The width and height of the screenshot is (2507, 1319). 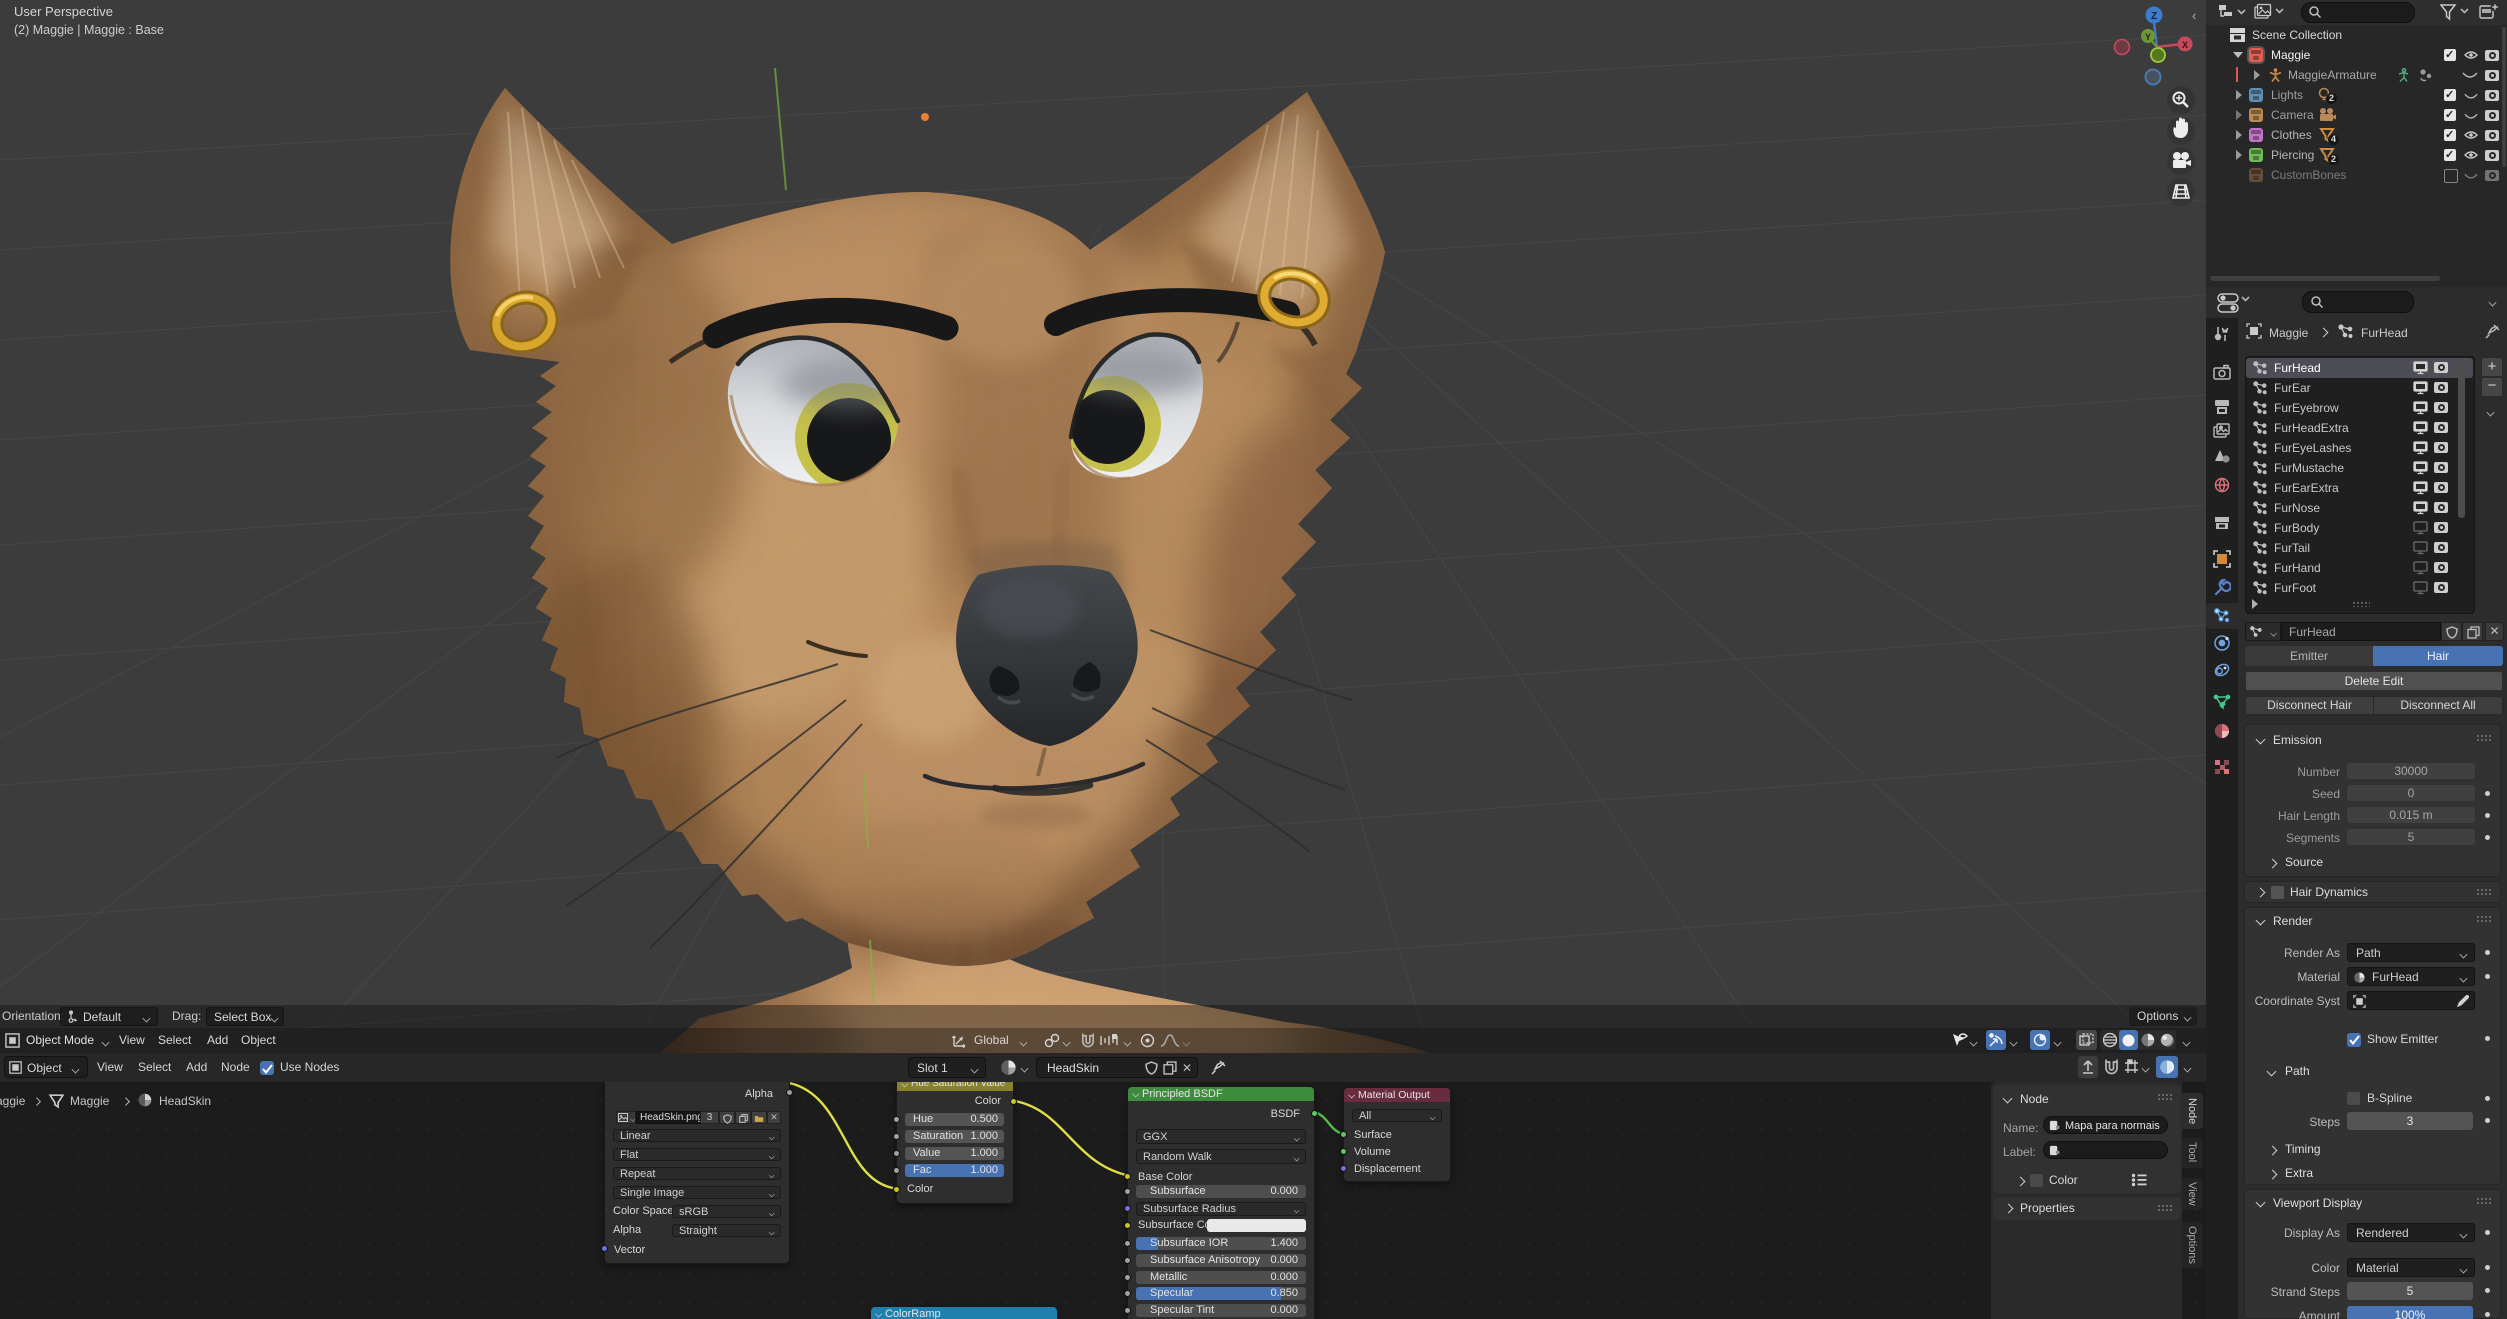 What do you see at coordinates (2148, 37) in the screenshot?
I see `svg-text: Y` at bounding box center [2148, 37].